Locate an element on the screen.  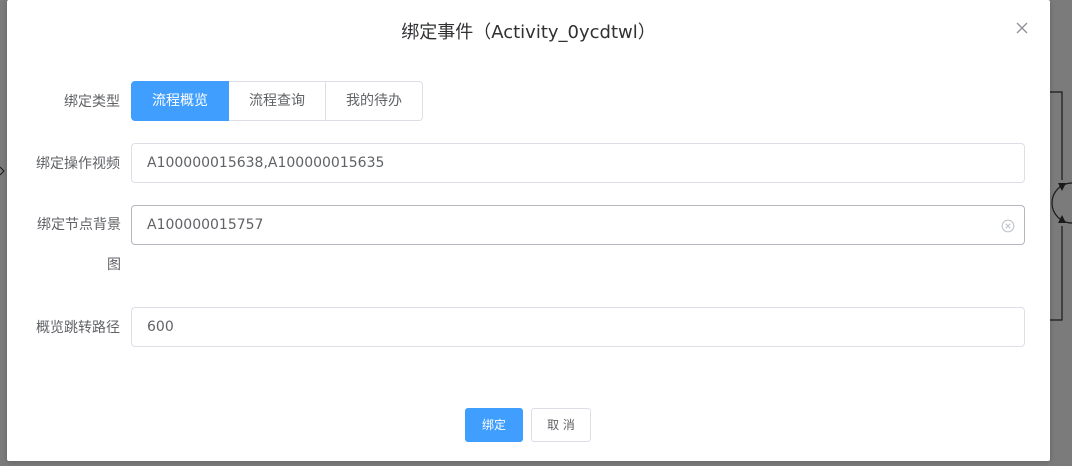
cancel-button: 取 消 is located at coordinates (561, 425).